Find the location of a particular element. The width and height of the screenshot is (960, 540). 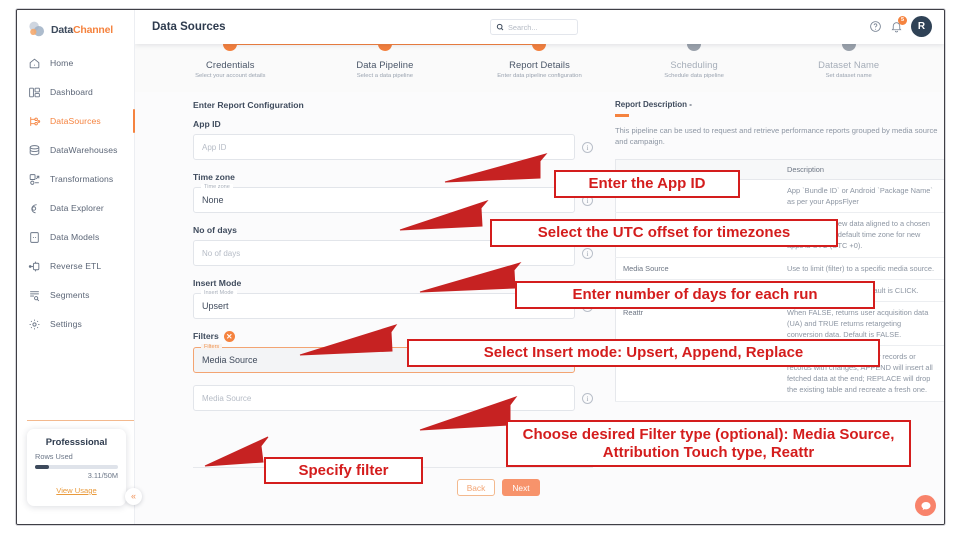

back-button: Back is located at coordinates (476, 487).